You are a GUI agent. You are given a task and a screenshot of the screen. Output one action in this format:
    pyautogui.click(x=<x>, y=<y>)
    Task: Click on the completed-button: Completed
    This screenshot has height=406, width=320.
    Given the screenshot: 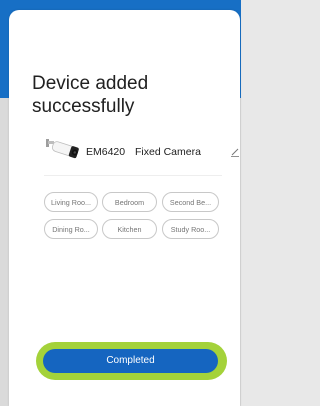 What is the action you would take?
    pyautogui.click(x=130, y=361)
    